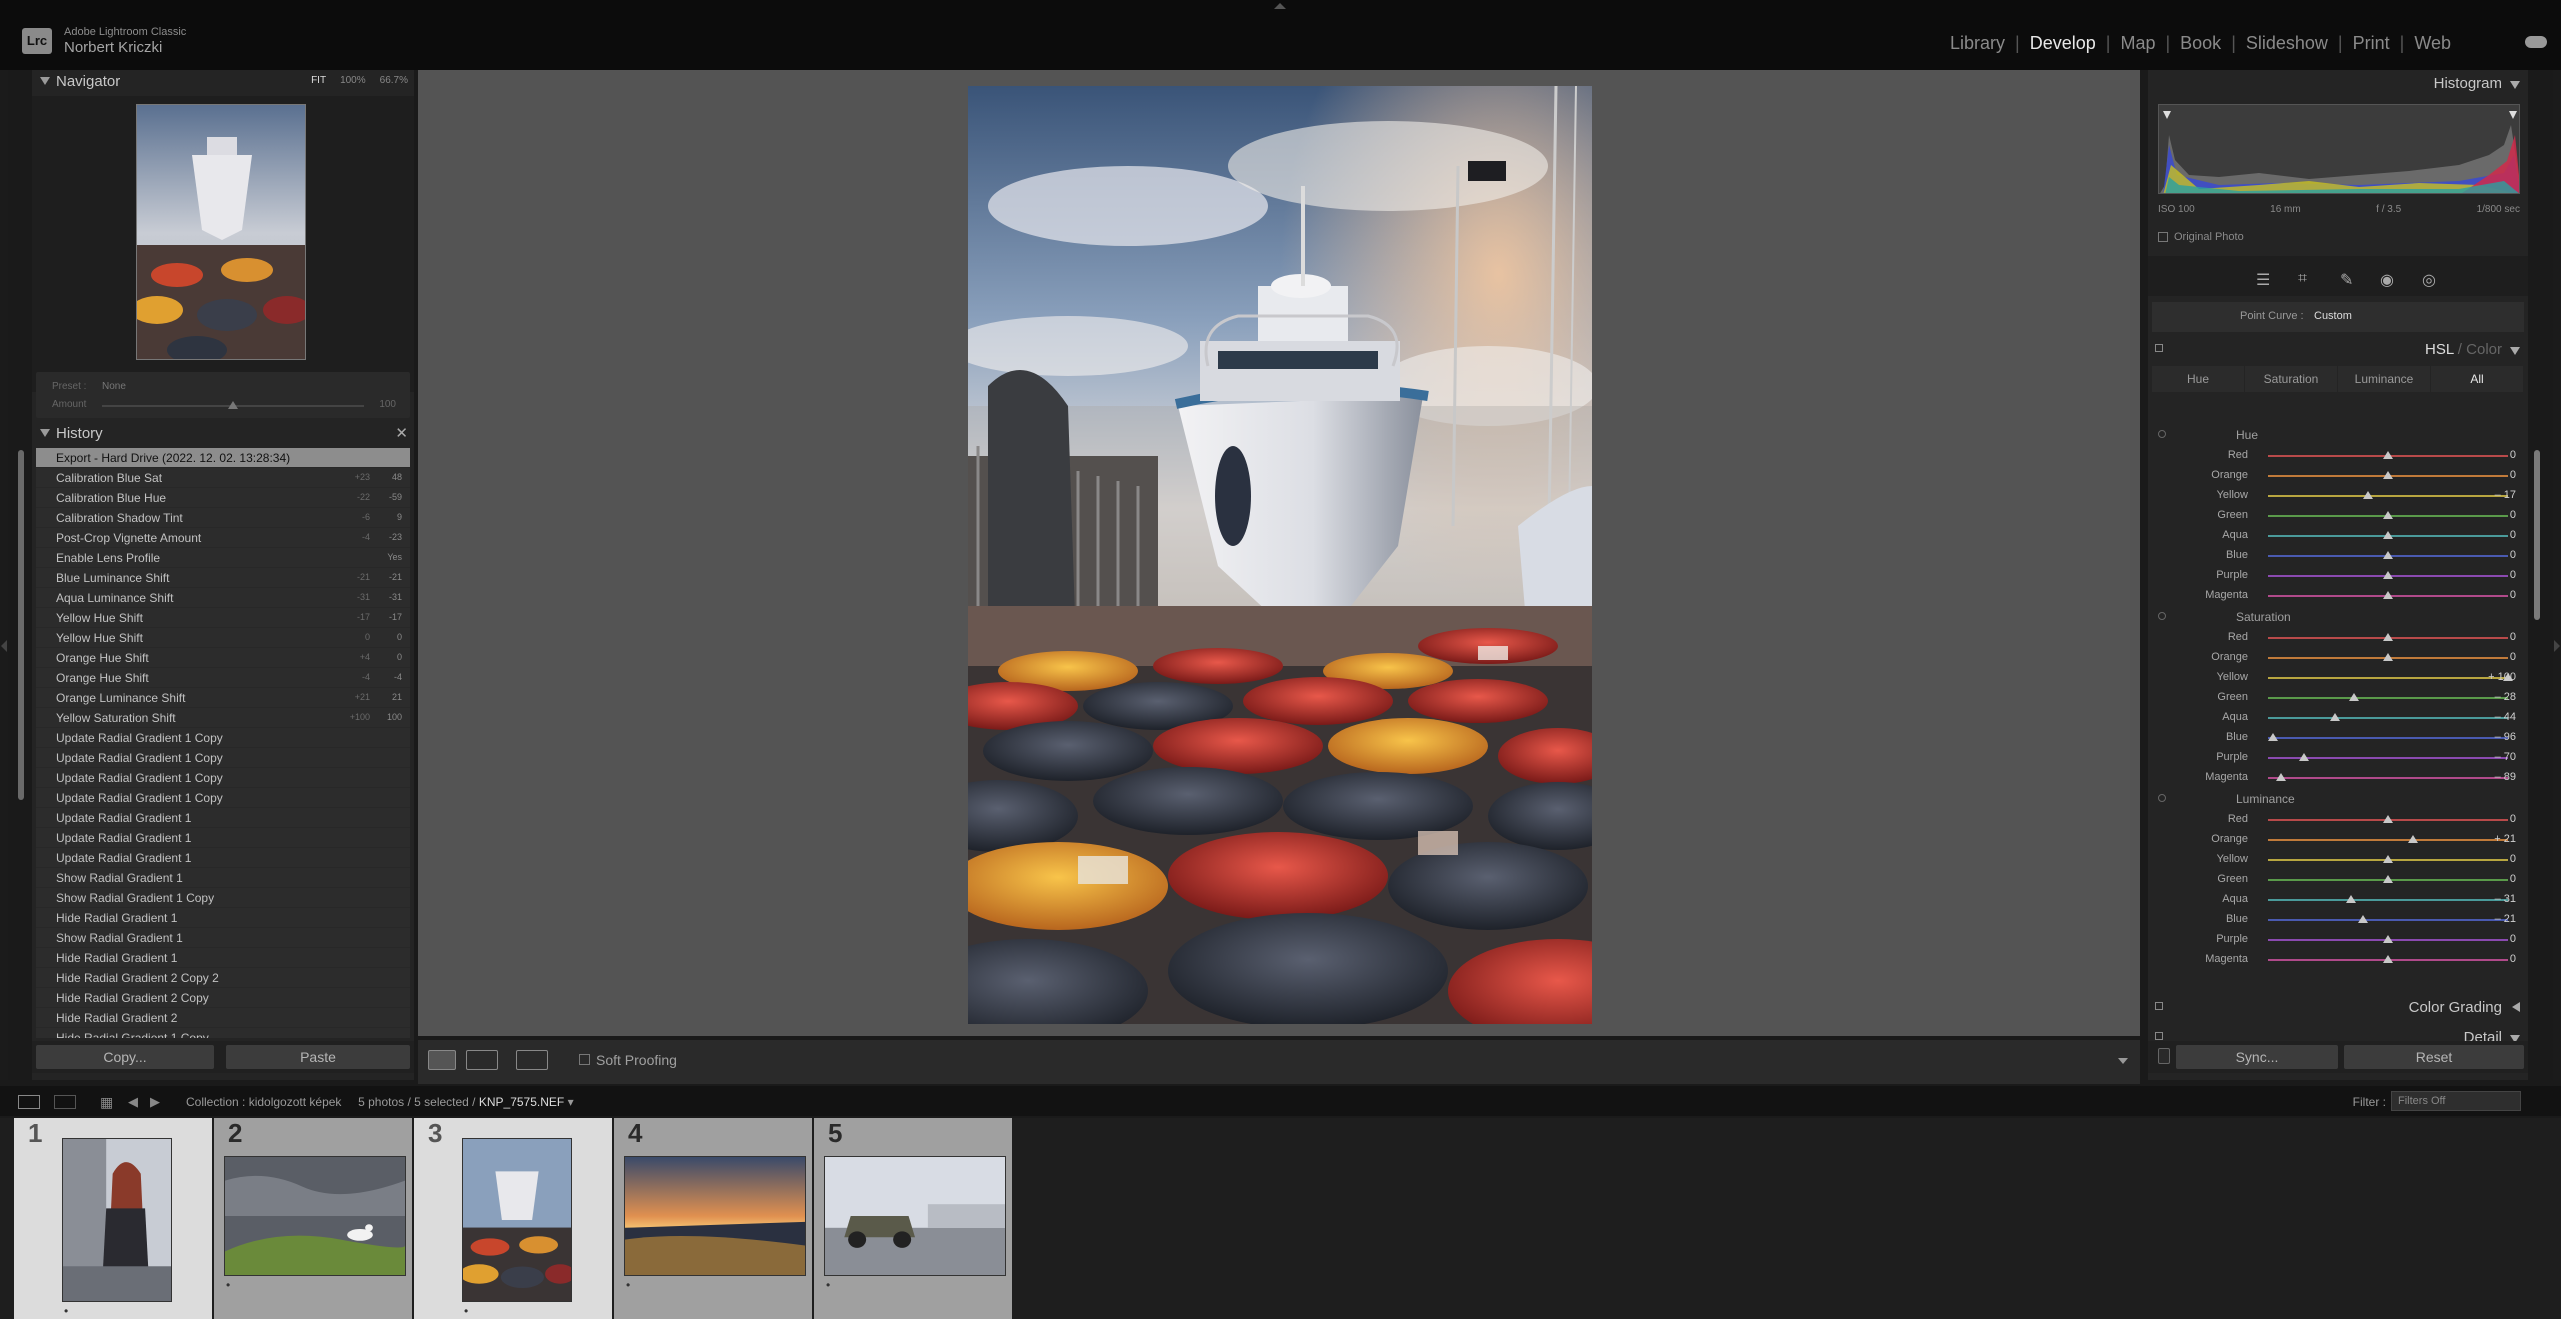 The width and height of the screenshot is (2561, 1319). What do you see at coordinates (2505, 717) in the screenshot?
I see `slider-value: – 44` at bounding box center [2505, 717].